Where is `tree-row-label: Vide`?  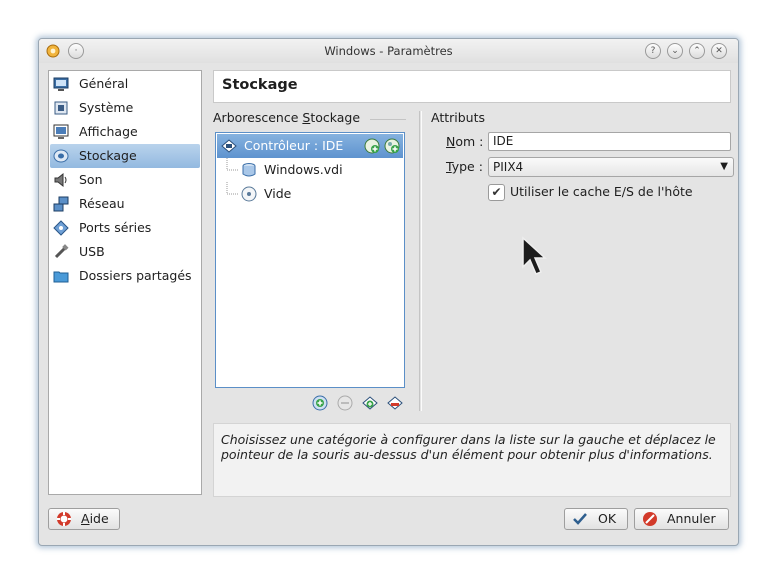 tree-row-label: Vide is located at coordinates (278, 193).